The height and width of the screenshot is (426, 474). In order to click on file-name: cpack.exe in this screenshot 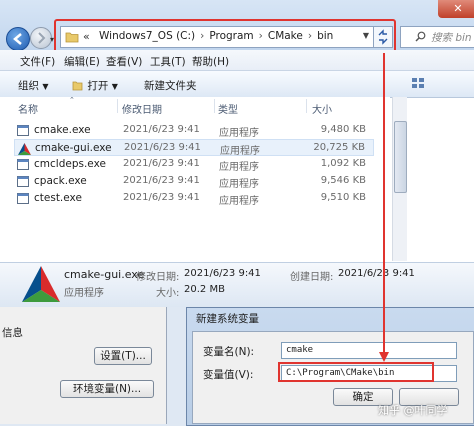, I will do `click(60, 181)`.